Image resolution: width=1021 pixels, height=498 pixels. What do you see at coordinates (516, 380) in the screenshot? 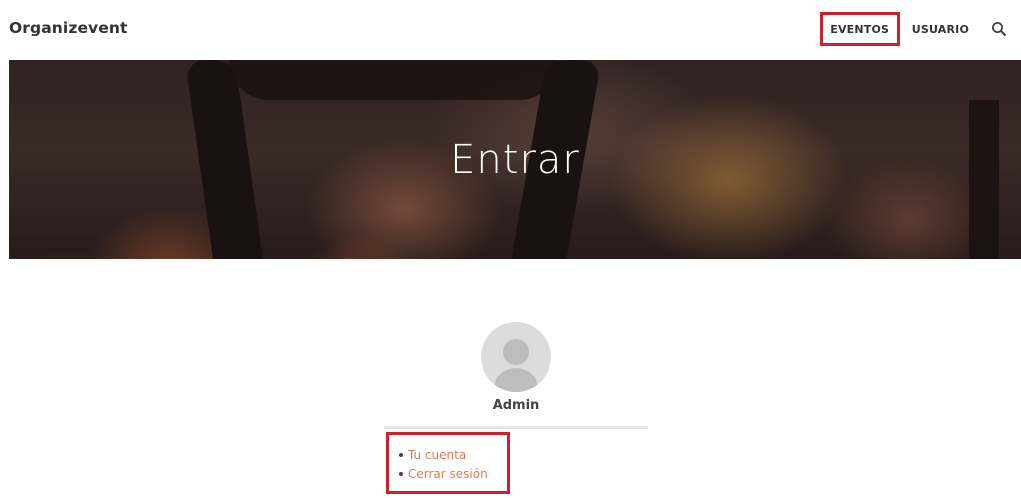
I see `avatar-body` at bounding box center [516, 380].